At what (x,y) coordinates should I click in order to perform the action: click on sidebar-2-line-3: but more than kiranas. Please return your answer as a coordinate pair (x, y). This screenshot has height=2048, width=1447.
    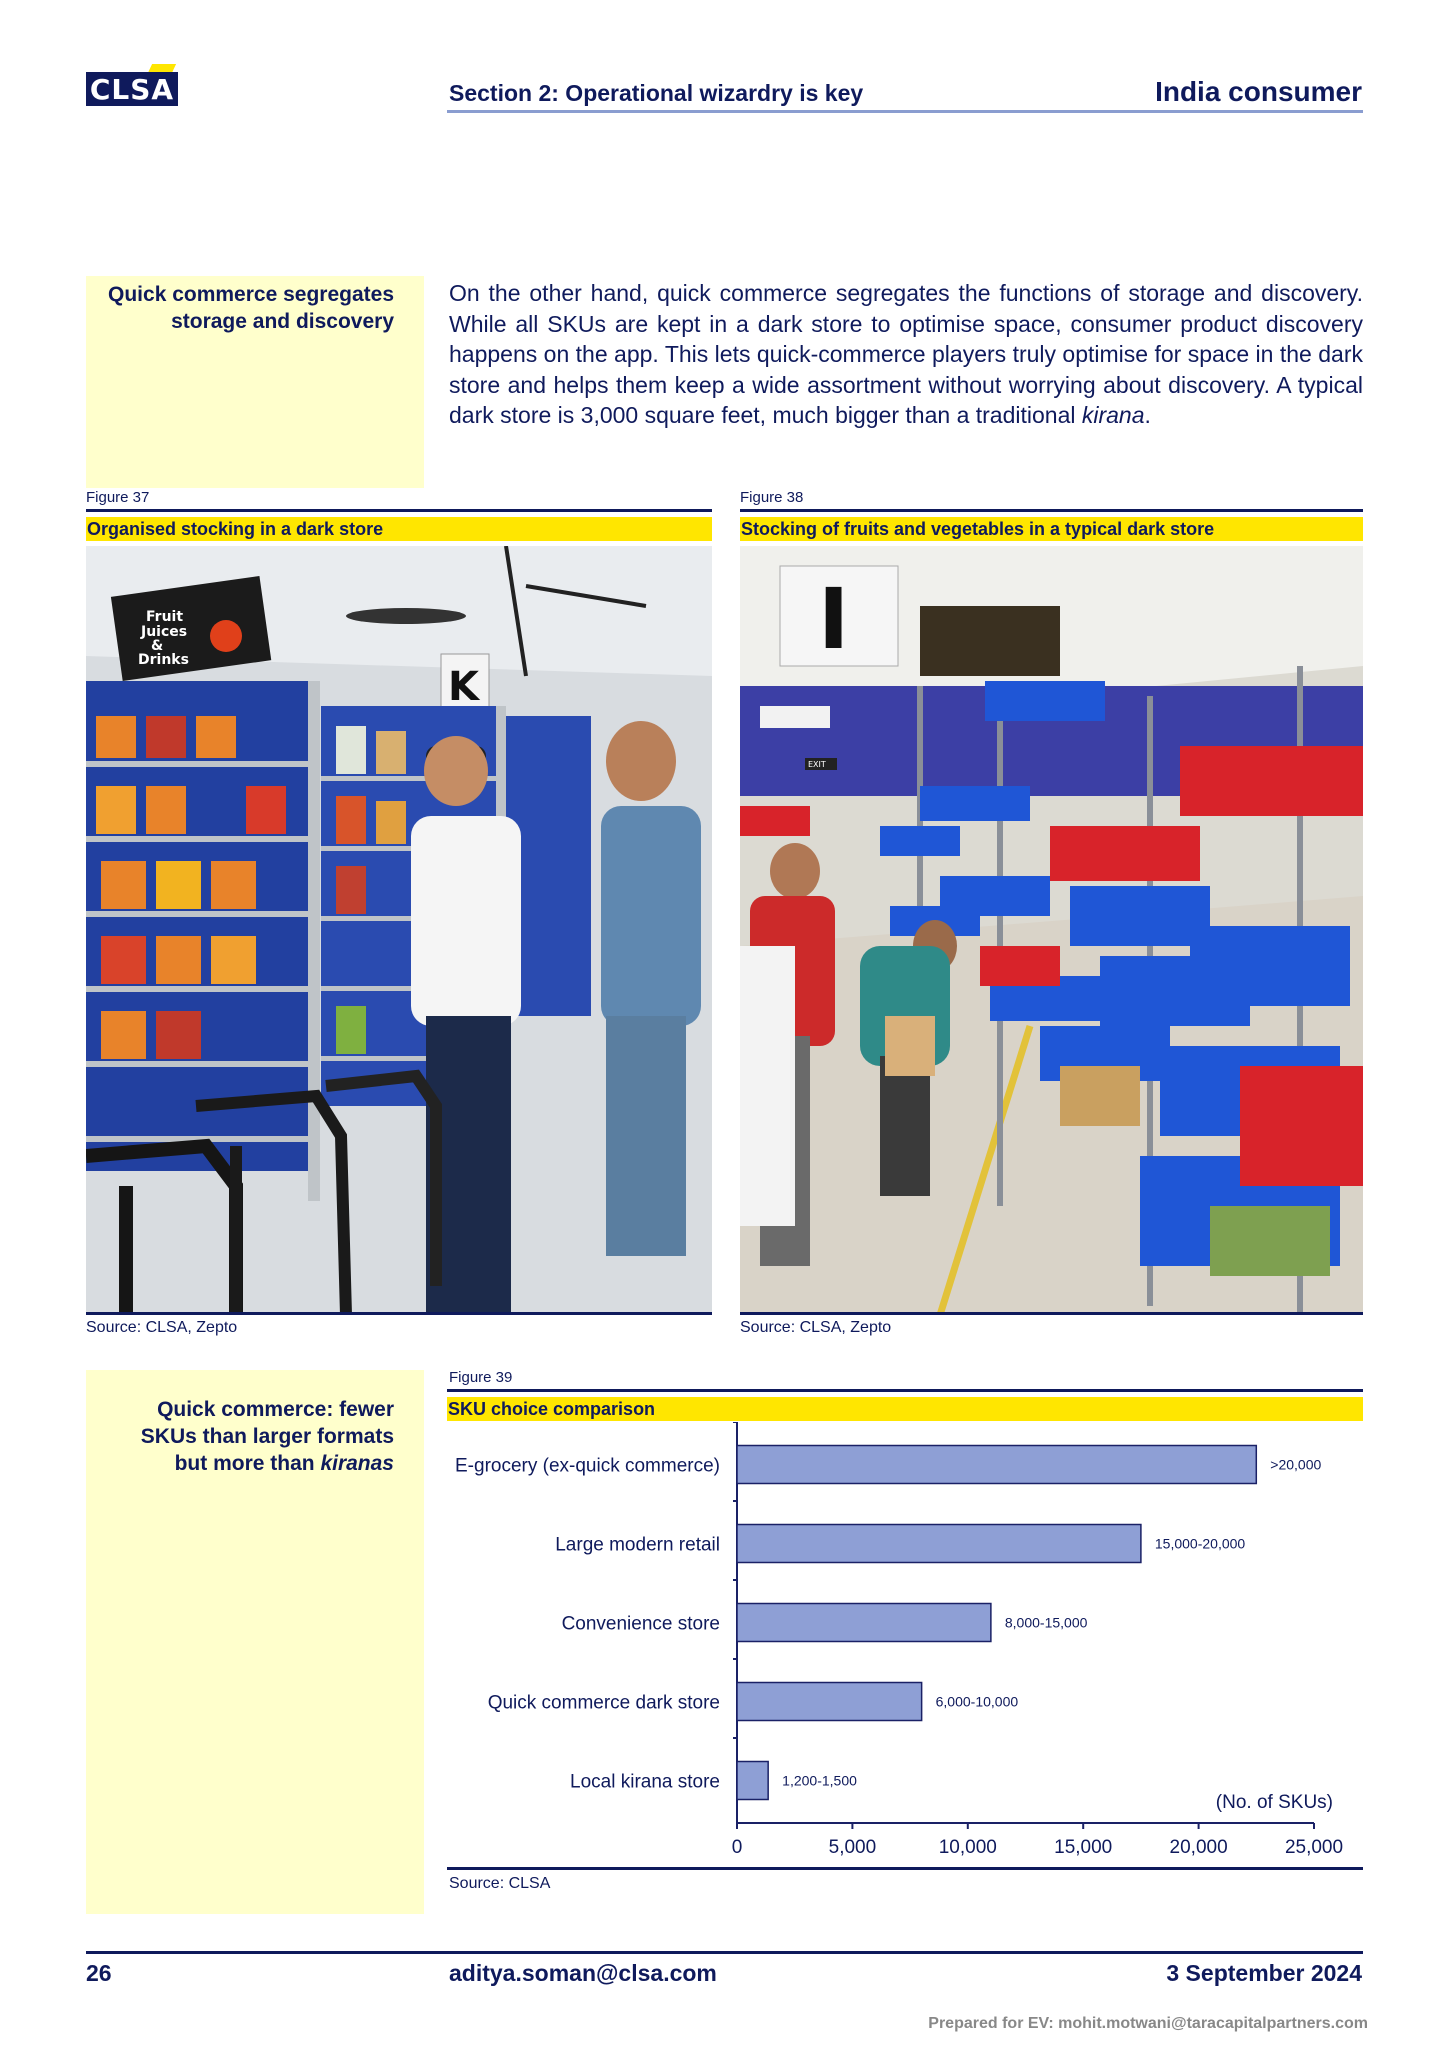
    Looking at the image, I should click on (239, 1463).